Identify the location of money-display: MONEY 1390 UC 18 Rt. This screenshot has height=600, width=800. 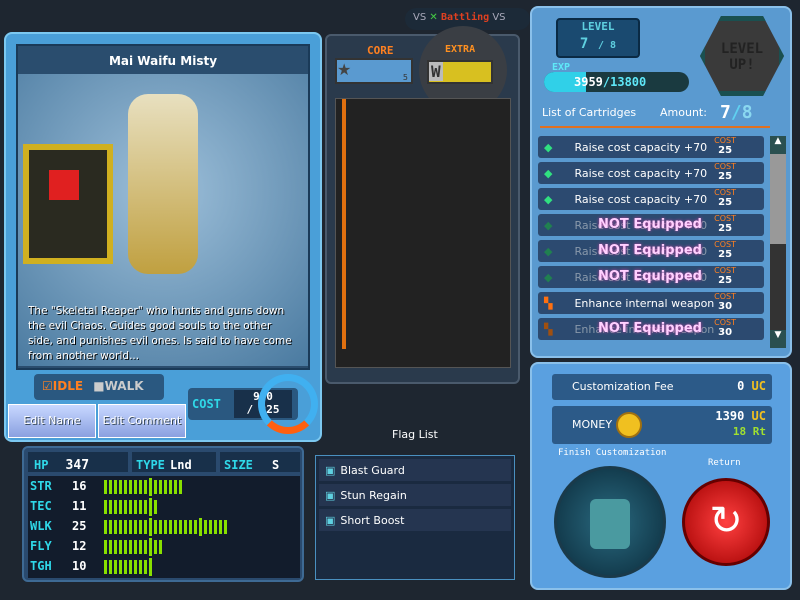
(662, 425).